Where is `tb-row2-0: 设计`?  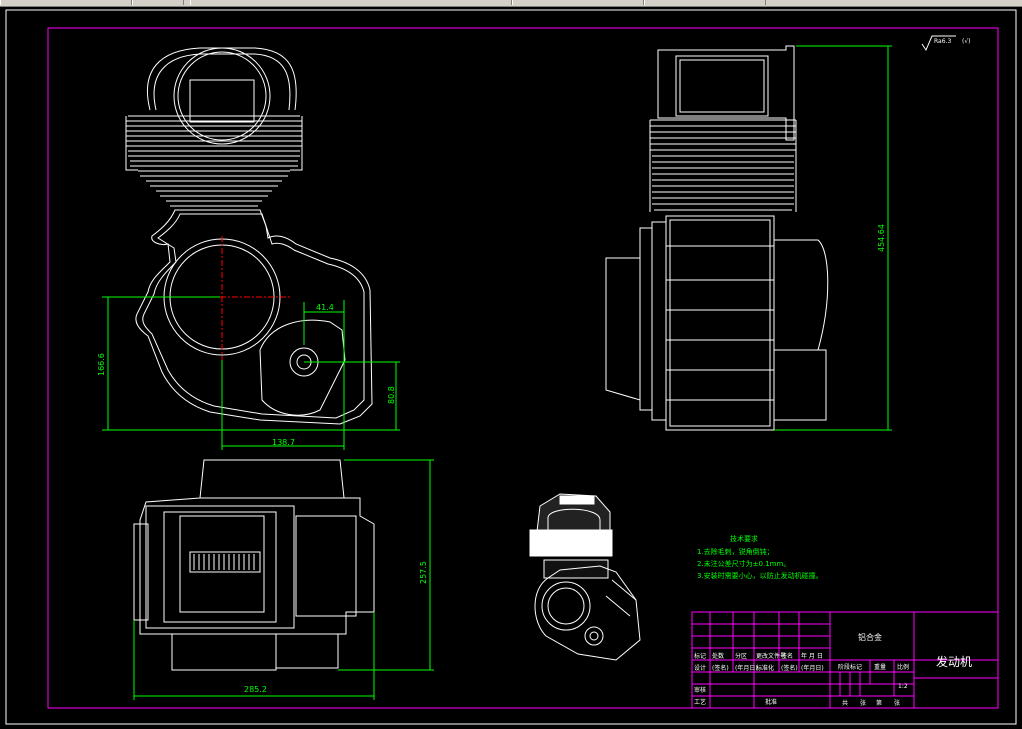
tb-row2-0: 设计 is located at coordinates (700, 668).